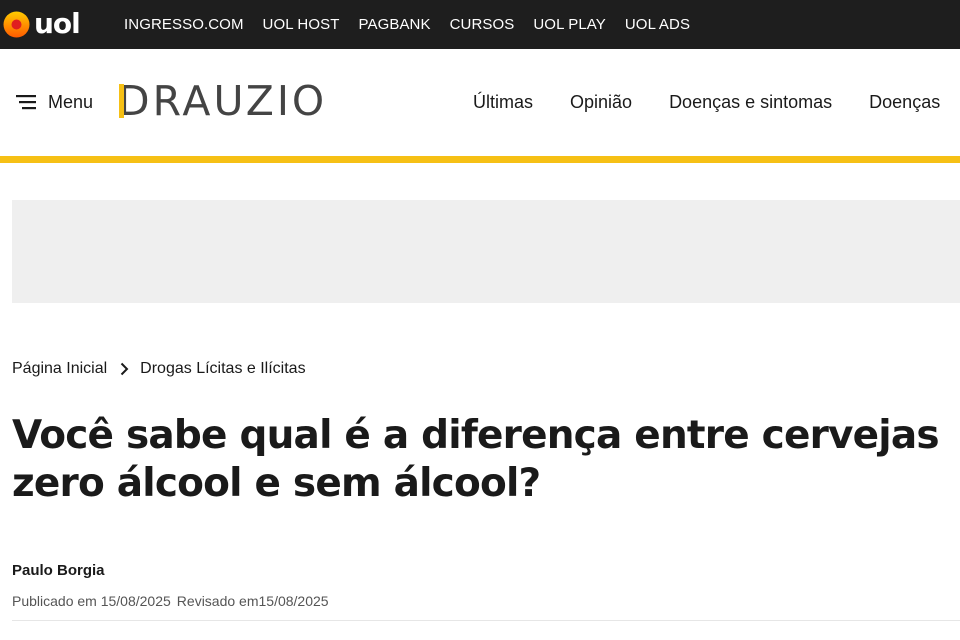  I want to click on breadcrumb-category: Drogas Lícitas e Ilícitas, so click(222, 369).